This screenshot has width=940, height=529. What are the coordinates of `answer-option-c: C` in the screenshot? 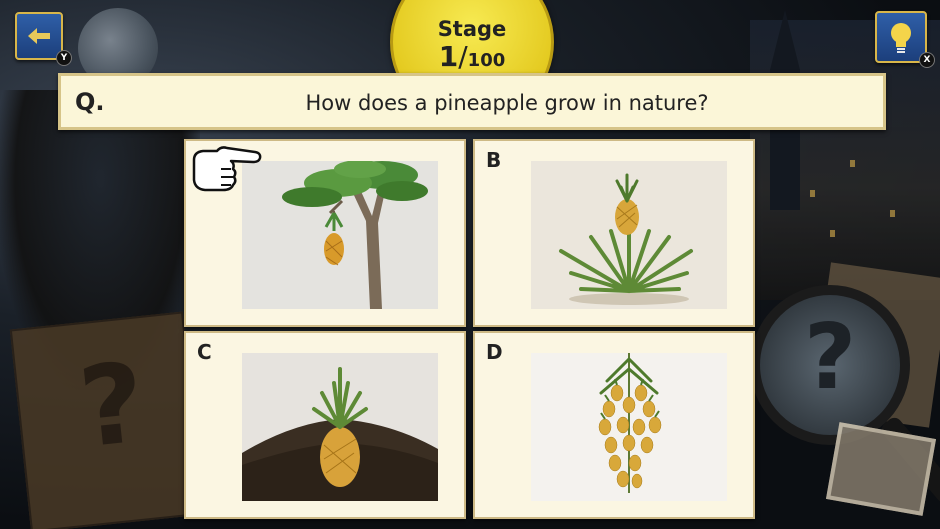 It's located at (325, 425).